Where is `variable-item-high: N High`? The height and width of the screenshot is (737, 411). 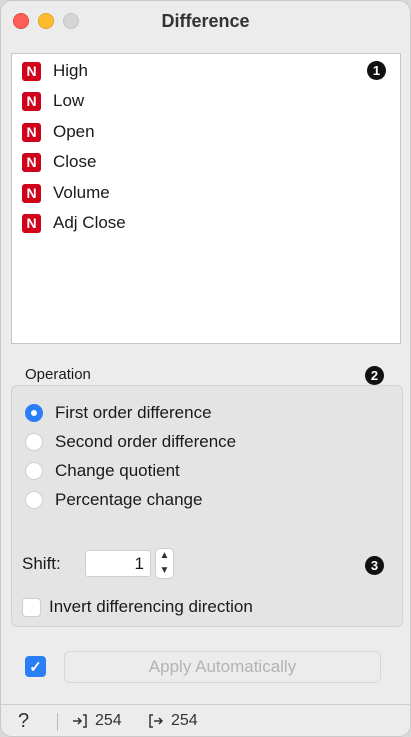
variable-item-high: N High is located at coordinates (55, 71).